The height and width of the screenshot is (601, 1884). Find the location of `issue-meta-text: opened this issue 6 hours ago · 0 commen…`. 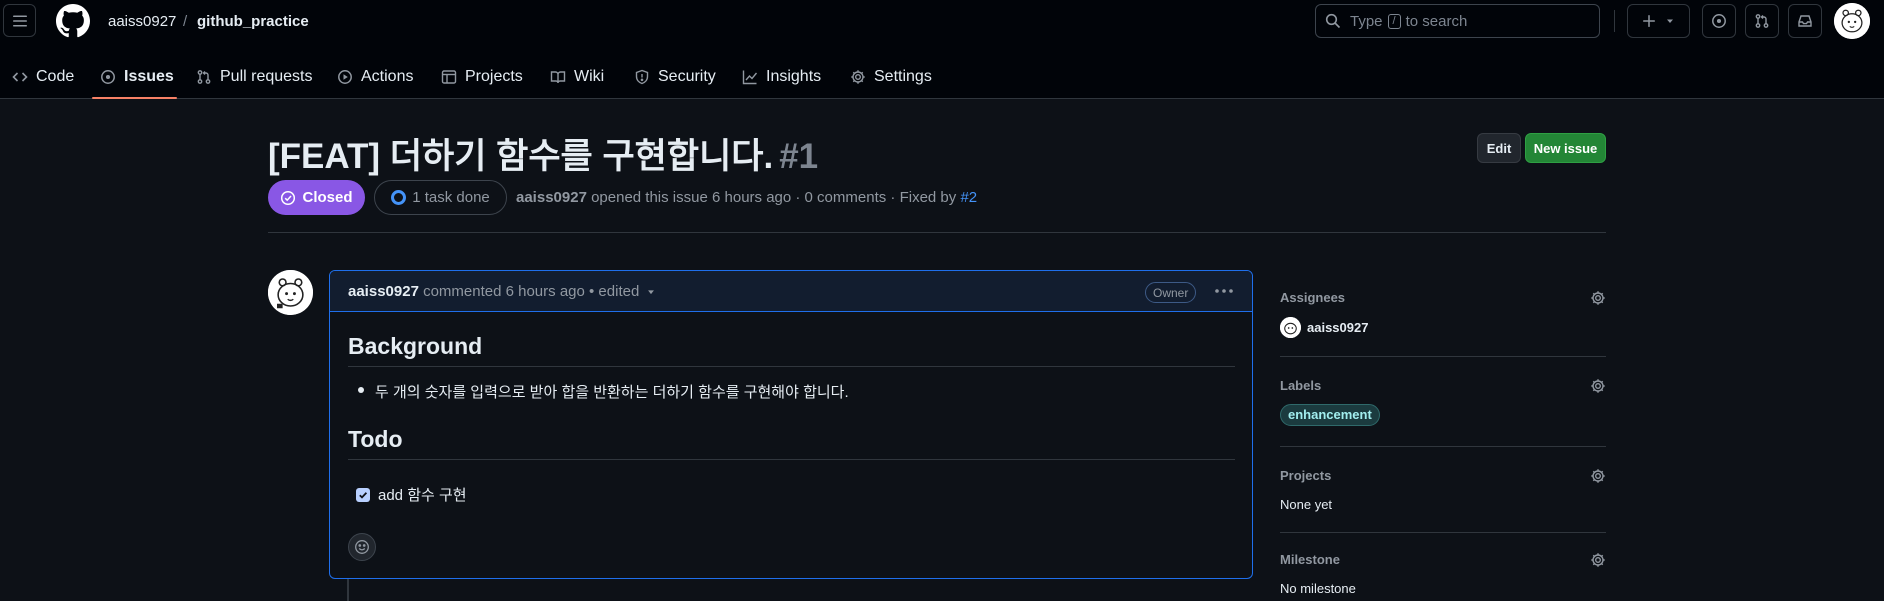

issue-meta-text: opened this issue 6 hours ago · 0 commen… is located at coordinates (774, 197).